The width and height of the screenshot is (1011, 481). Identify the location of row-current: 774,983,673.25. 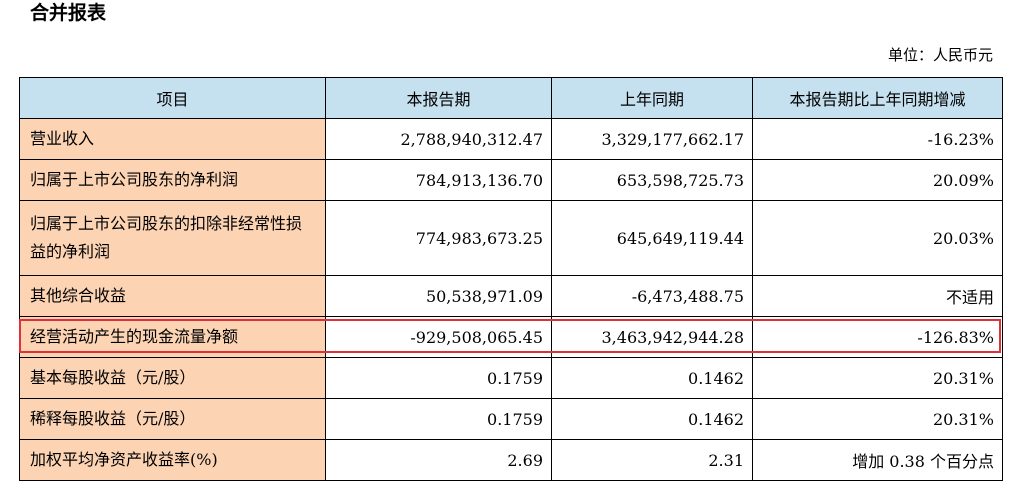
(438, 238).